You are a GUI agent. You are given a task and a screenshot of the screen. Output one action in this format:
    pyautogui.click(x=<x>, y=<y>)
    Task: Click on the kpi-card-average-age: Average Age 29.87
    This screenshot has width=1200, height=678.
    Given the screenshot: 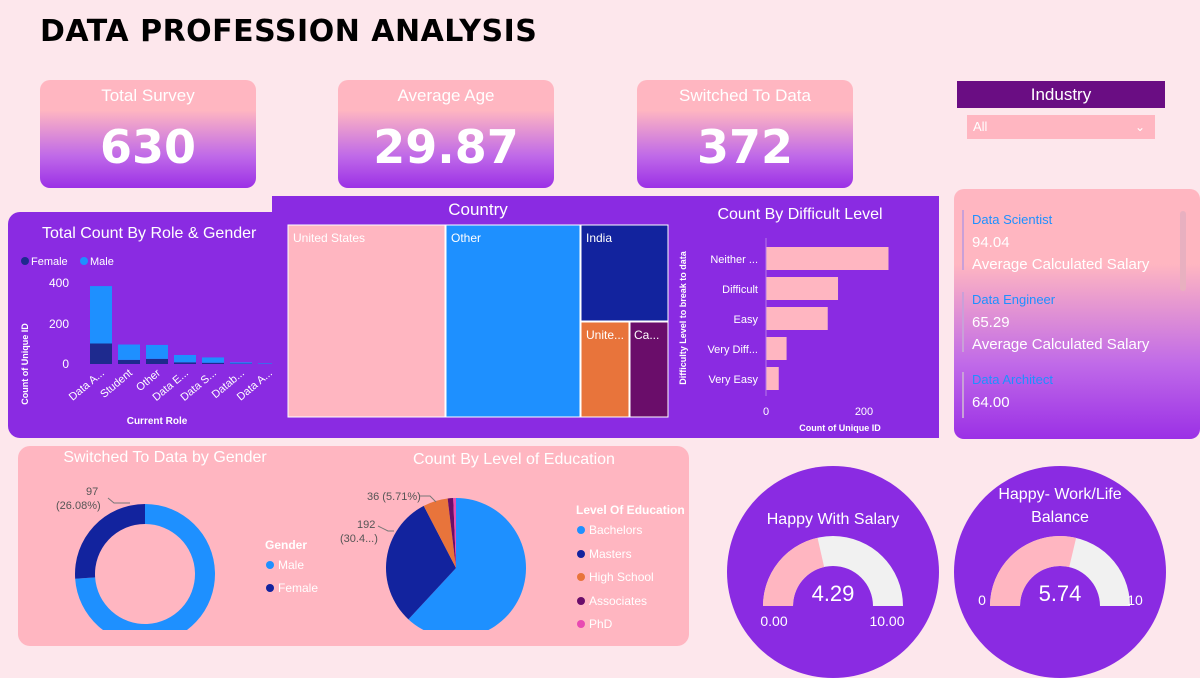 What is the action you would take?
    pyautogui.click(x=446, y=134)
    